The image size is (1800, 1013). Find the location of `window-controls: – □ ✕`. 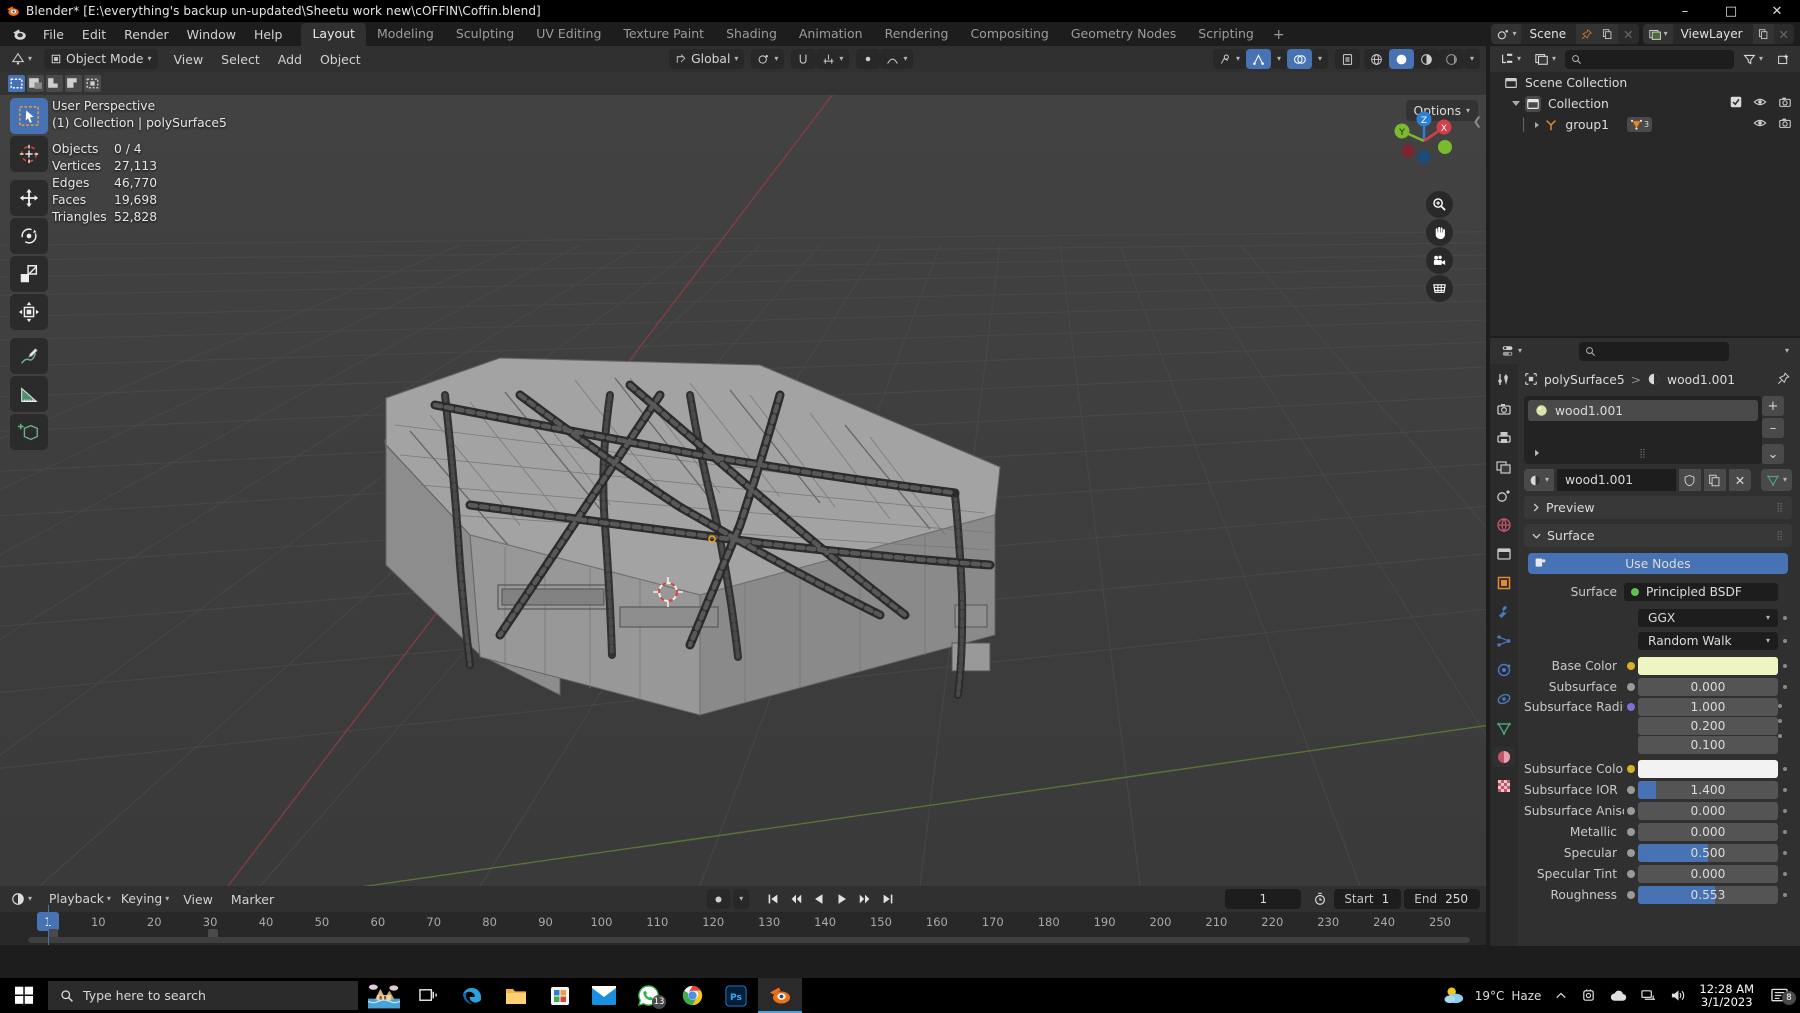

window-controls: – □ ✕ is located at coordinates (1731, 11).